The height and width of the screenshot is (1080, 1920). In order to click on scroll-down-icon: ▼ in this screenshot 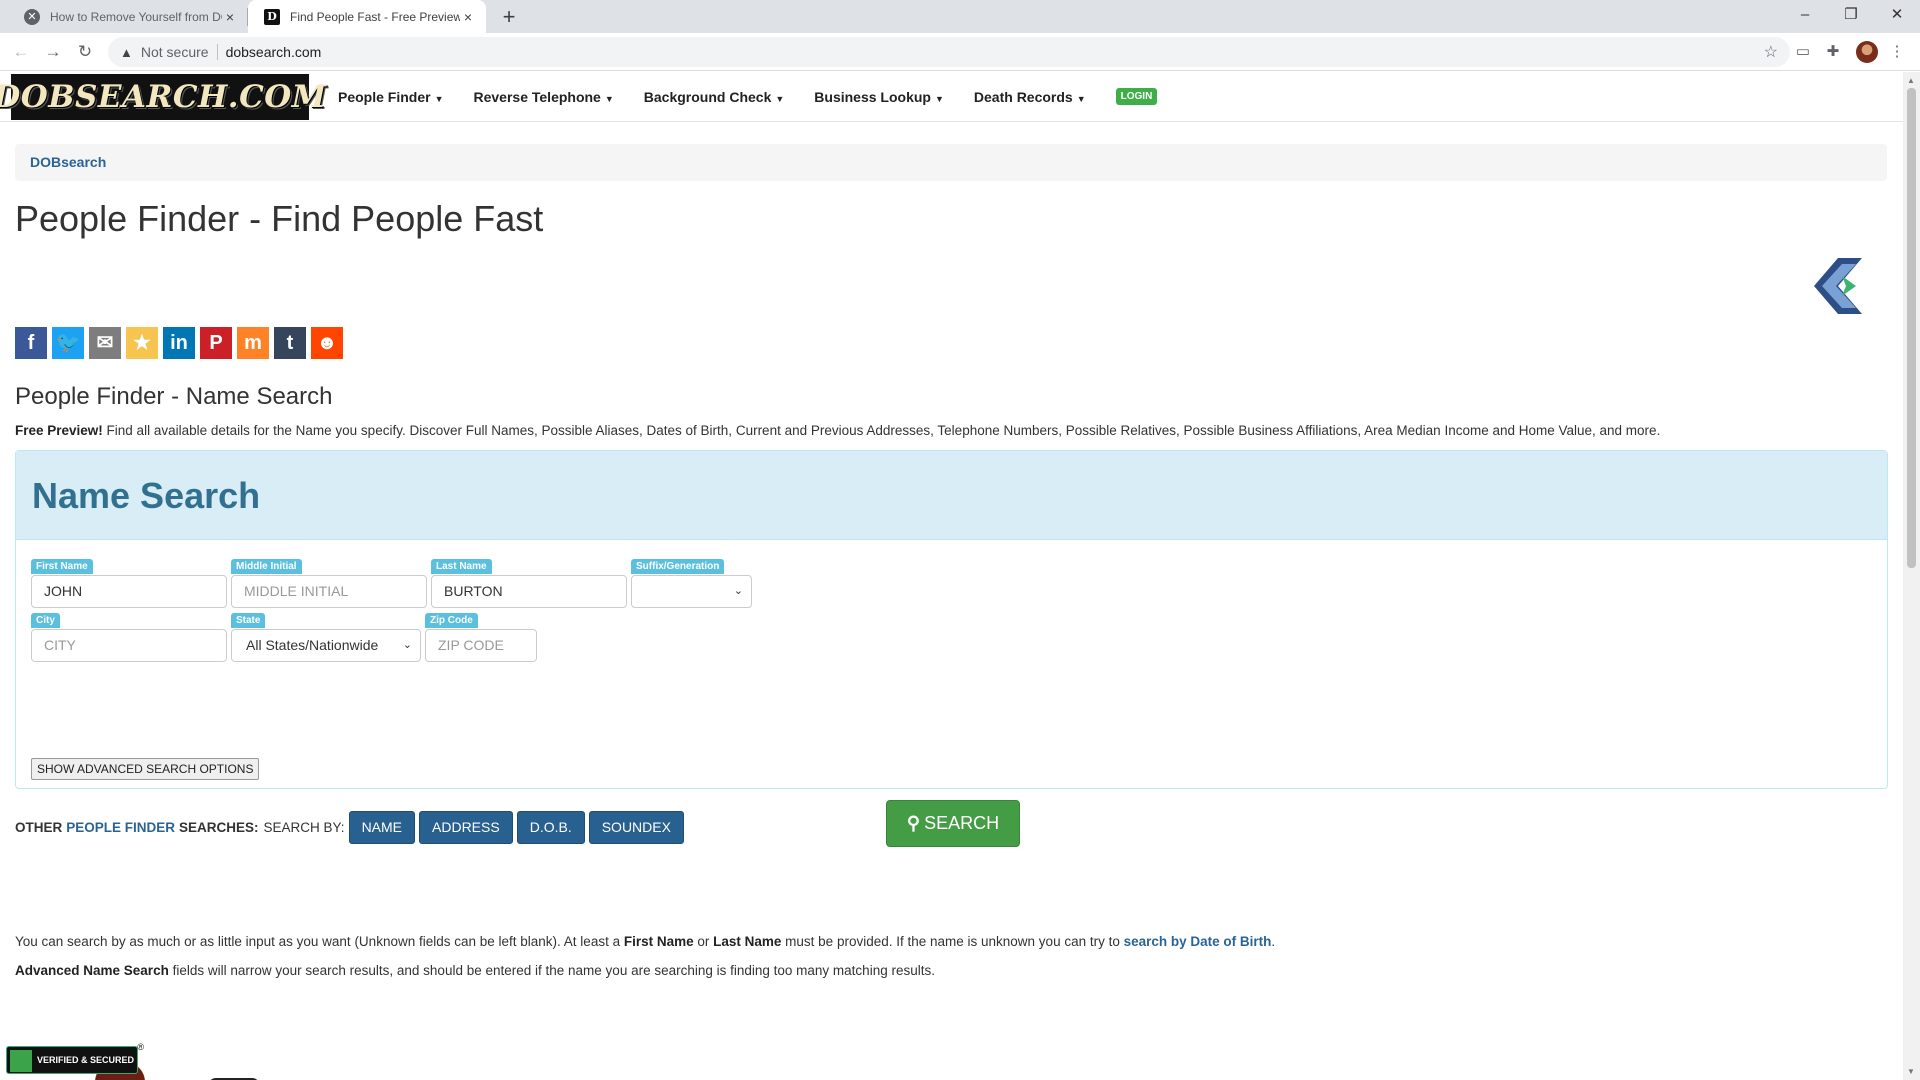, I will do `click(1911, 1071)`.